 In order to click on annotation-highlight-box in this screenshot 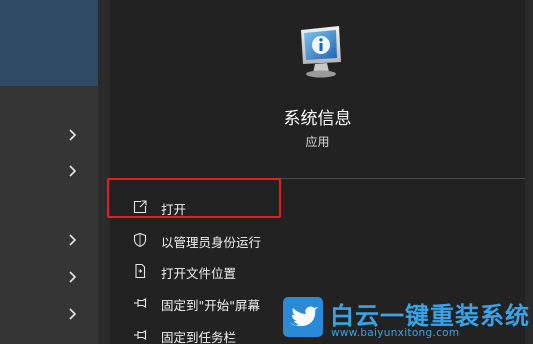, I will do `click(194, 198)`.